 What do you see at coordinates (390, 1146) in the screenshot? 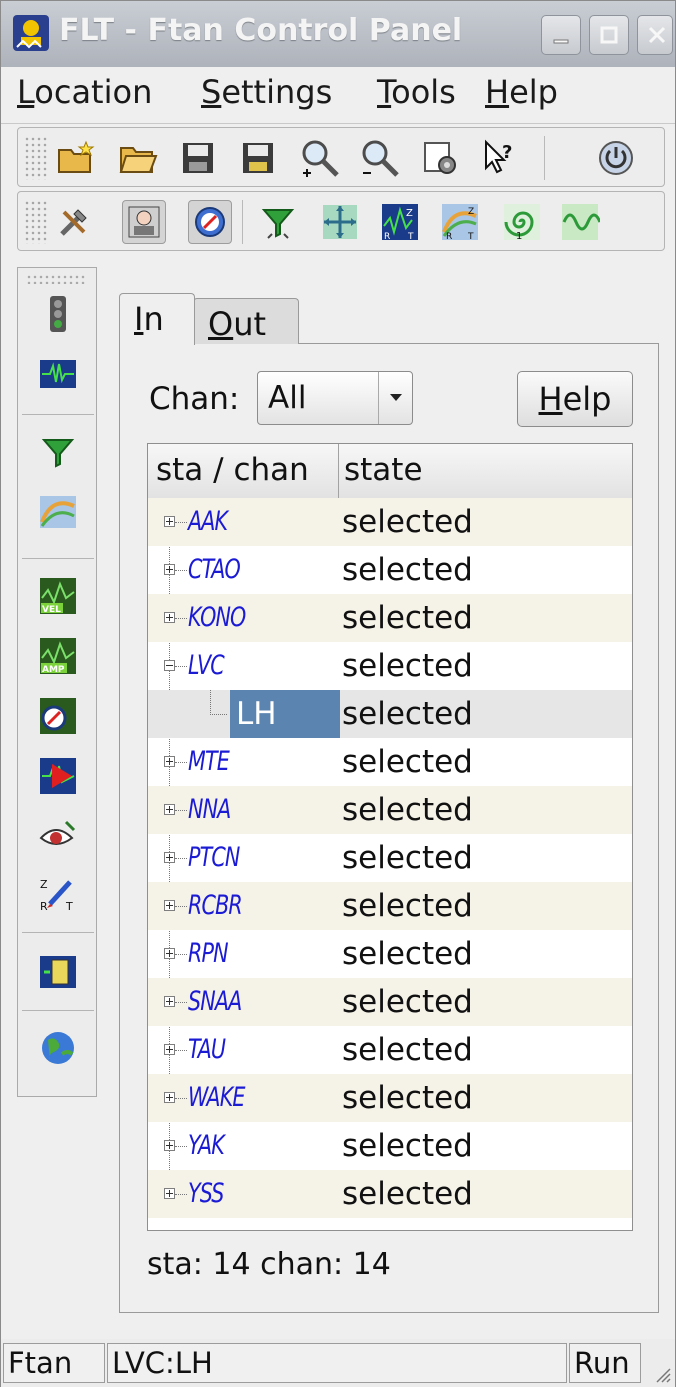
I see `tree-row: YAK selected` at bounding box center [390, 1146].